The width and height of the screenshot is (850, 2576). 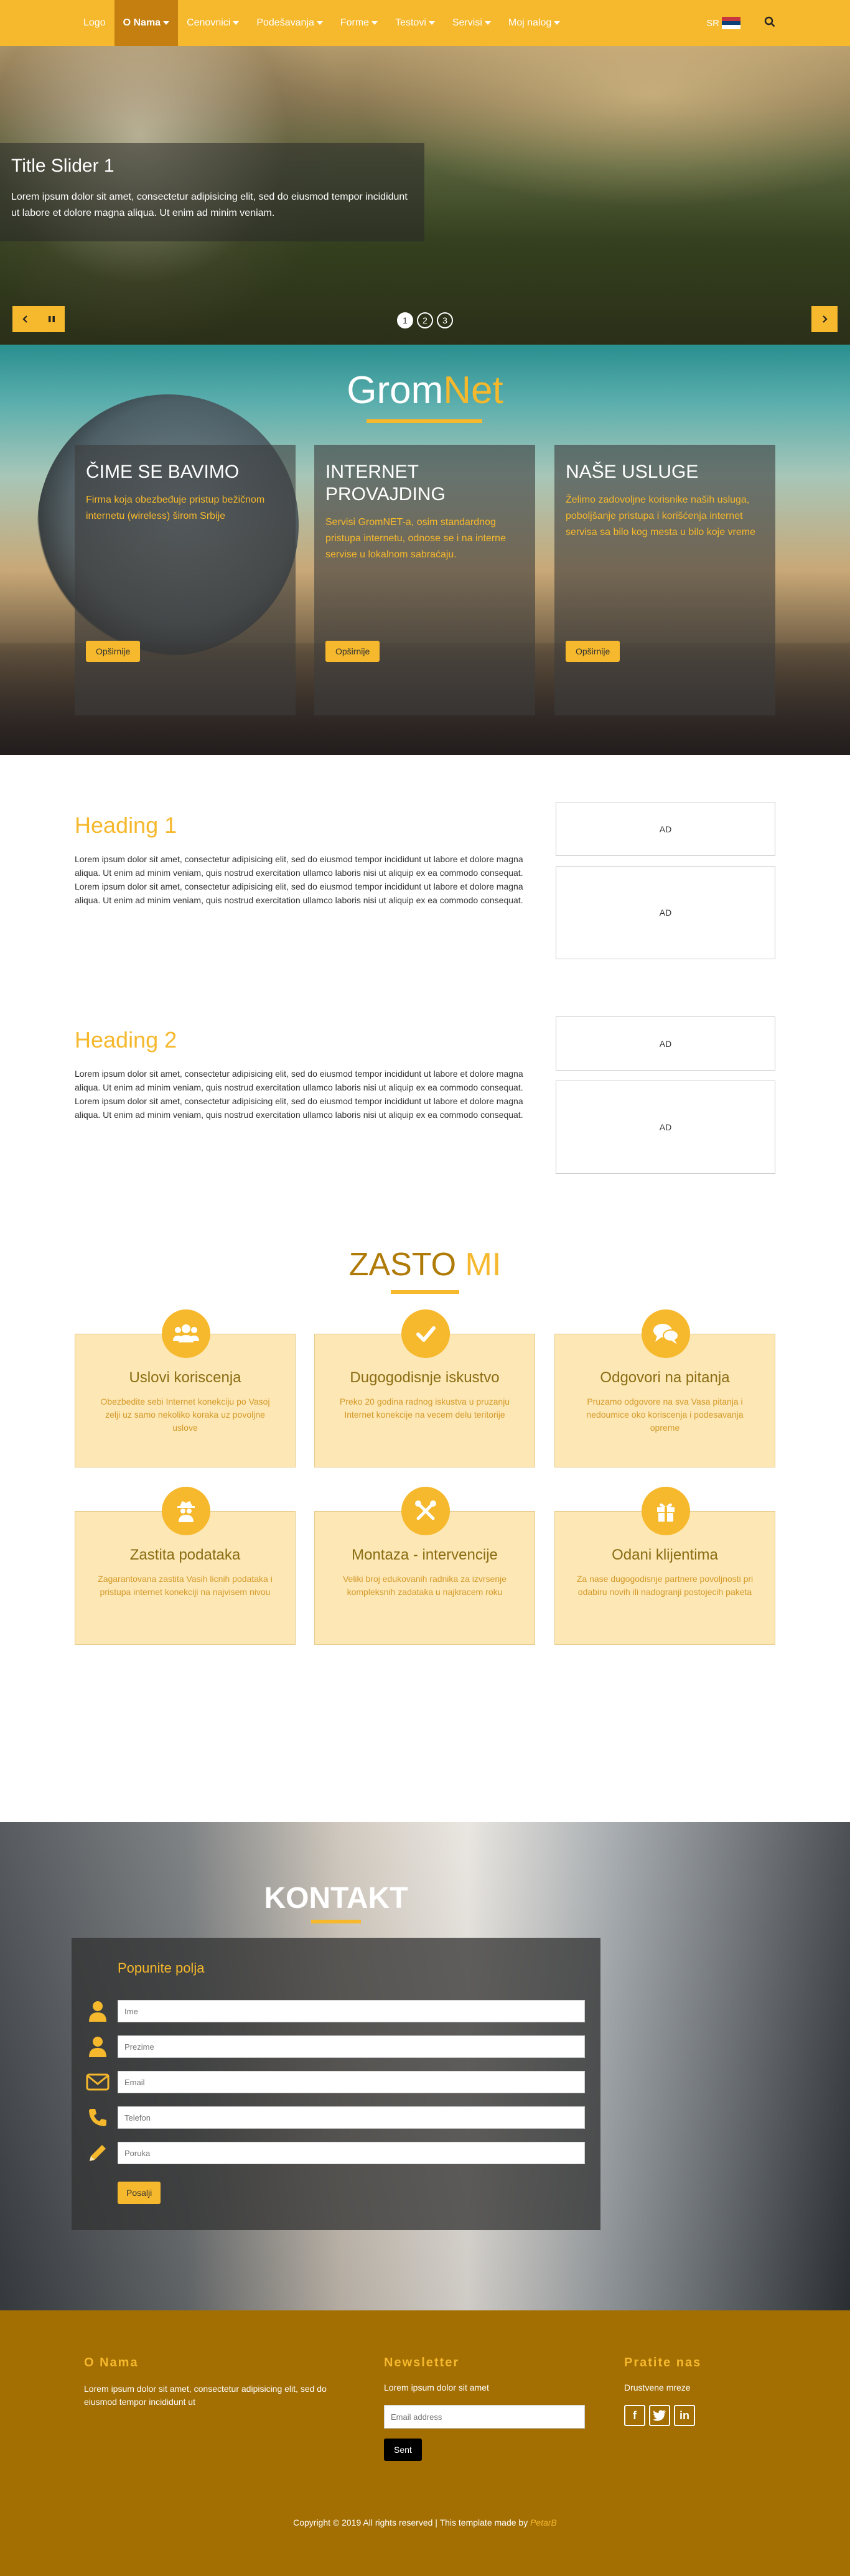 I want to click on brand-title: GromNet, so click(x=425, y=390).